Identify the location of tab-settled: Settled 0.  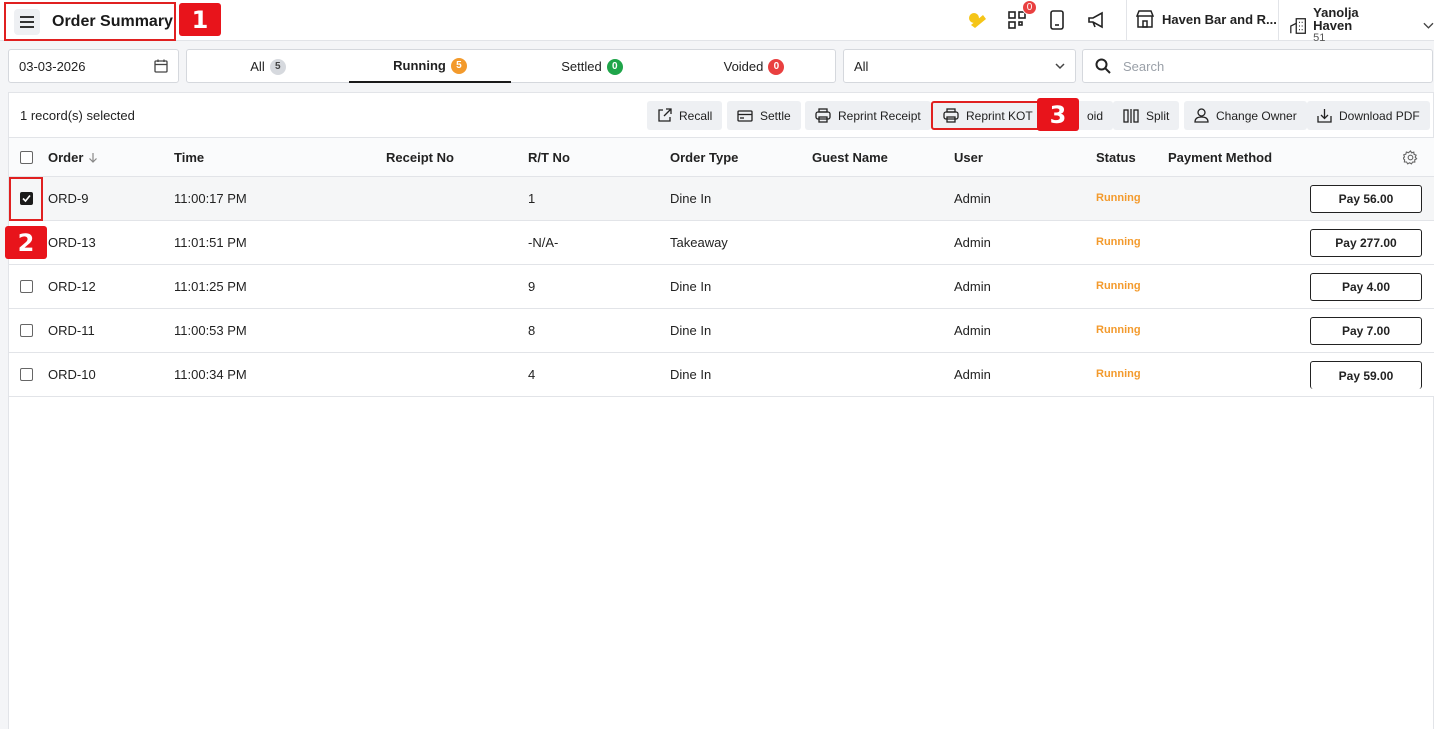
(592, 66).